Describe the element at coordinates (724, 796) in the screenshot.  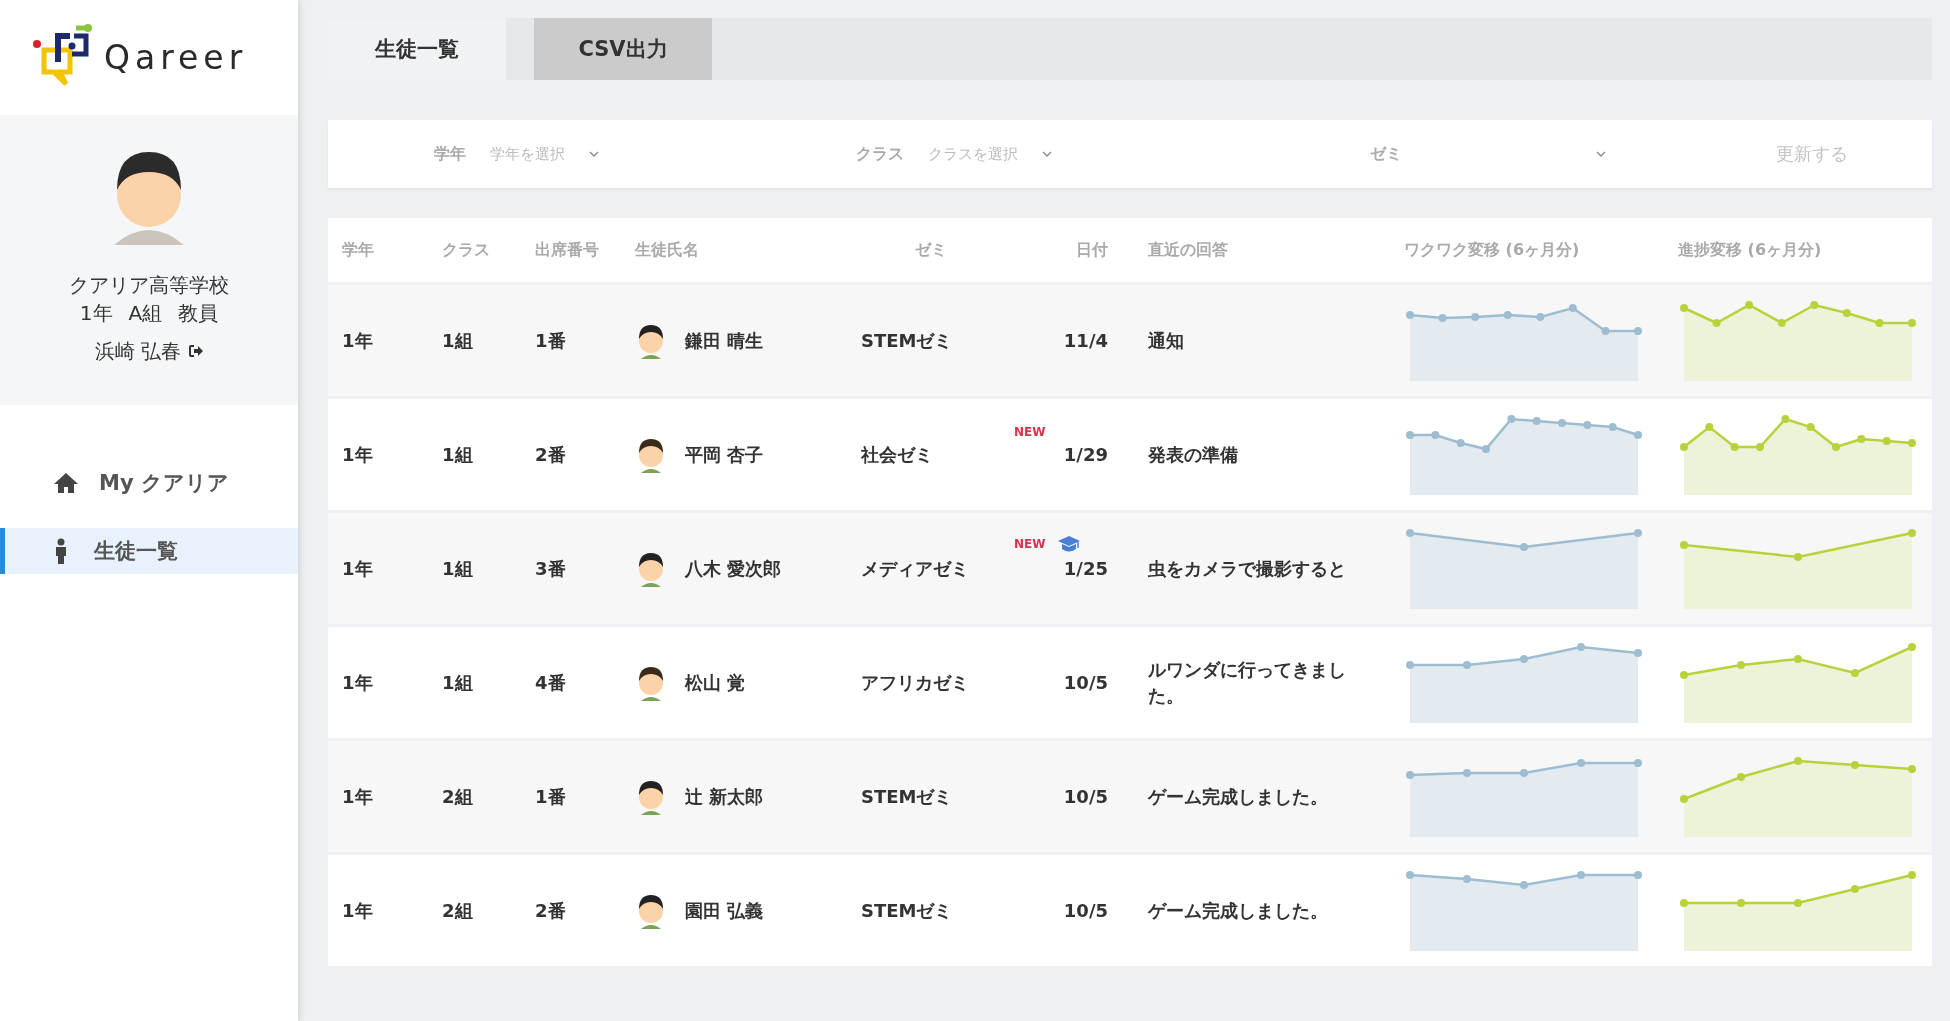
I see `student-name: 辻 新太郎` at that location.